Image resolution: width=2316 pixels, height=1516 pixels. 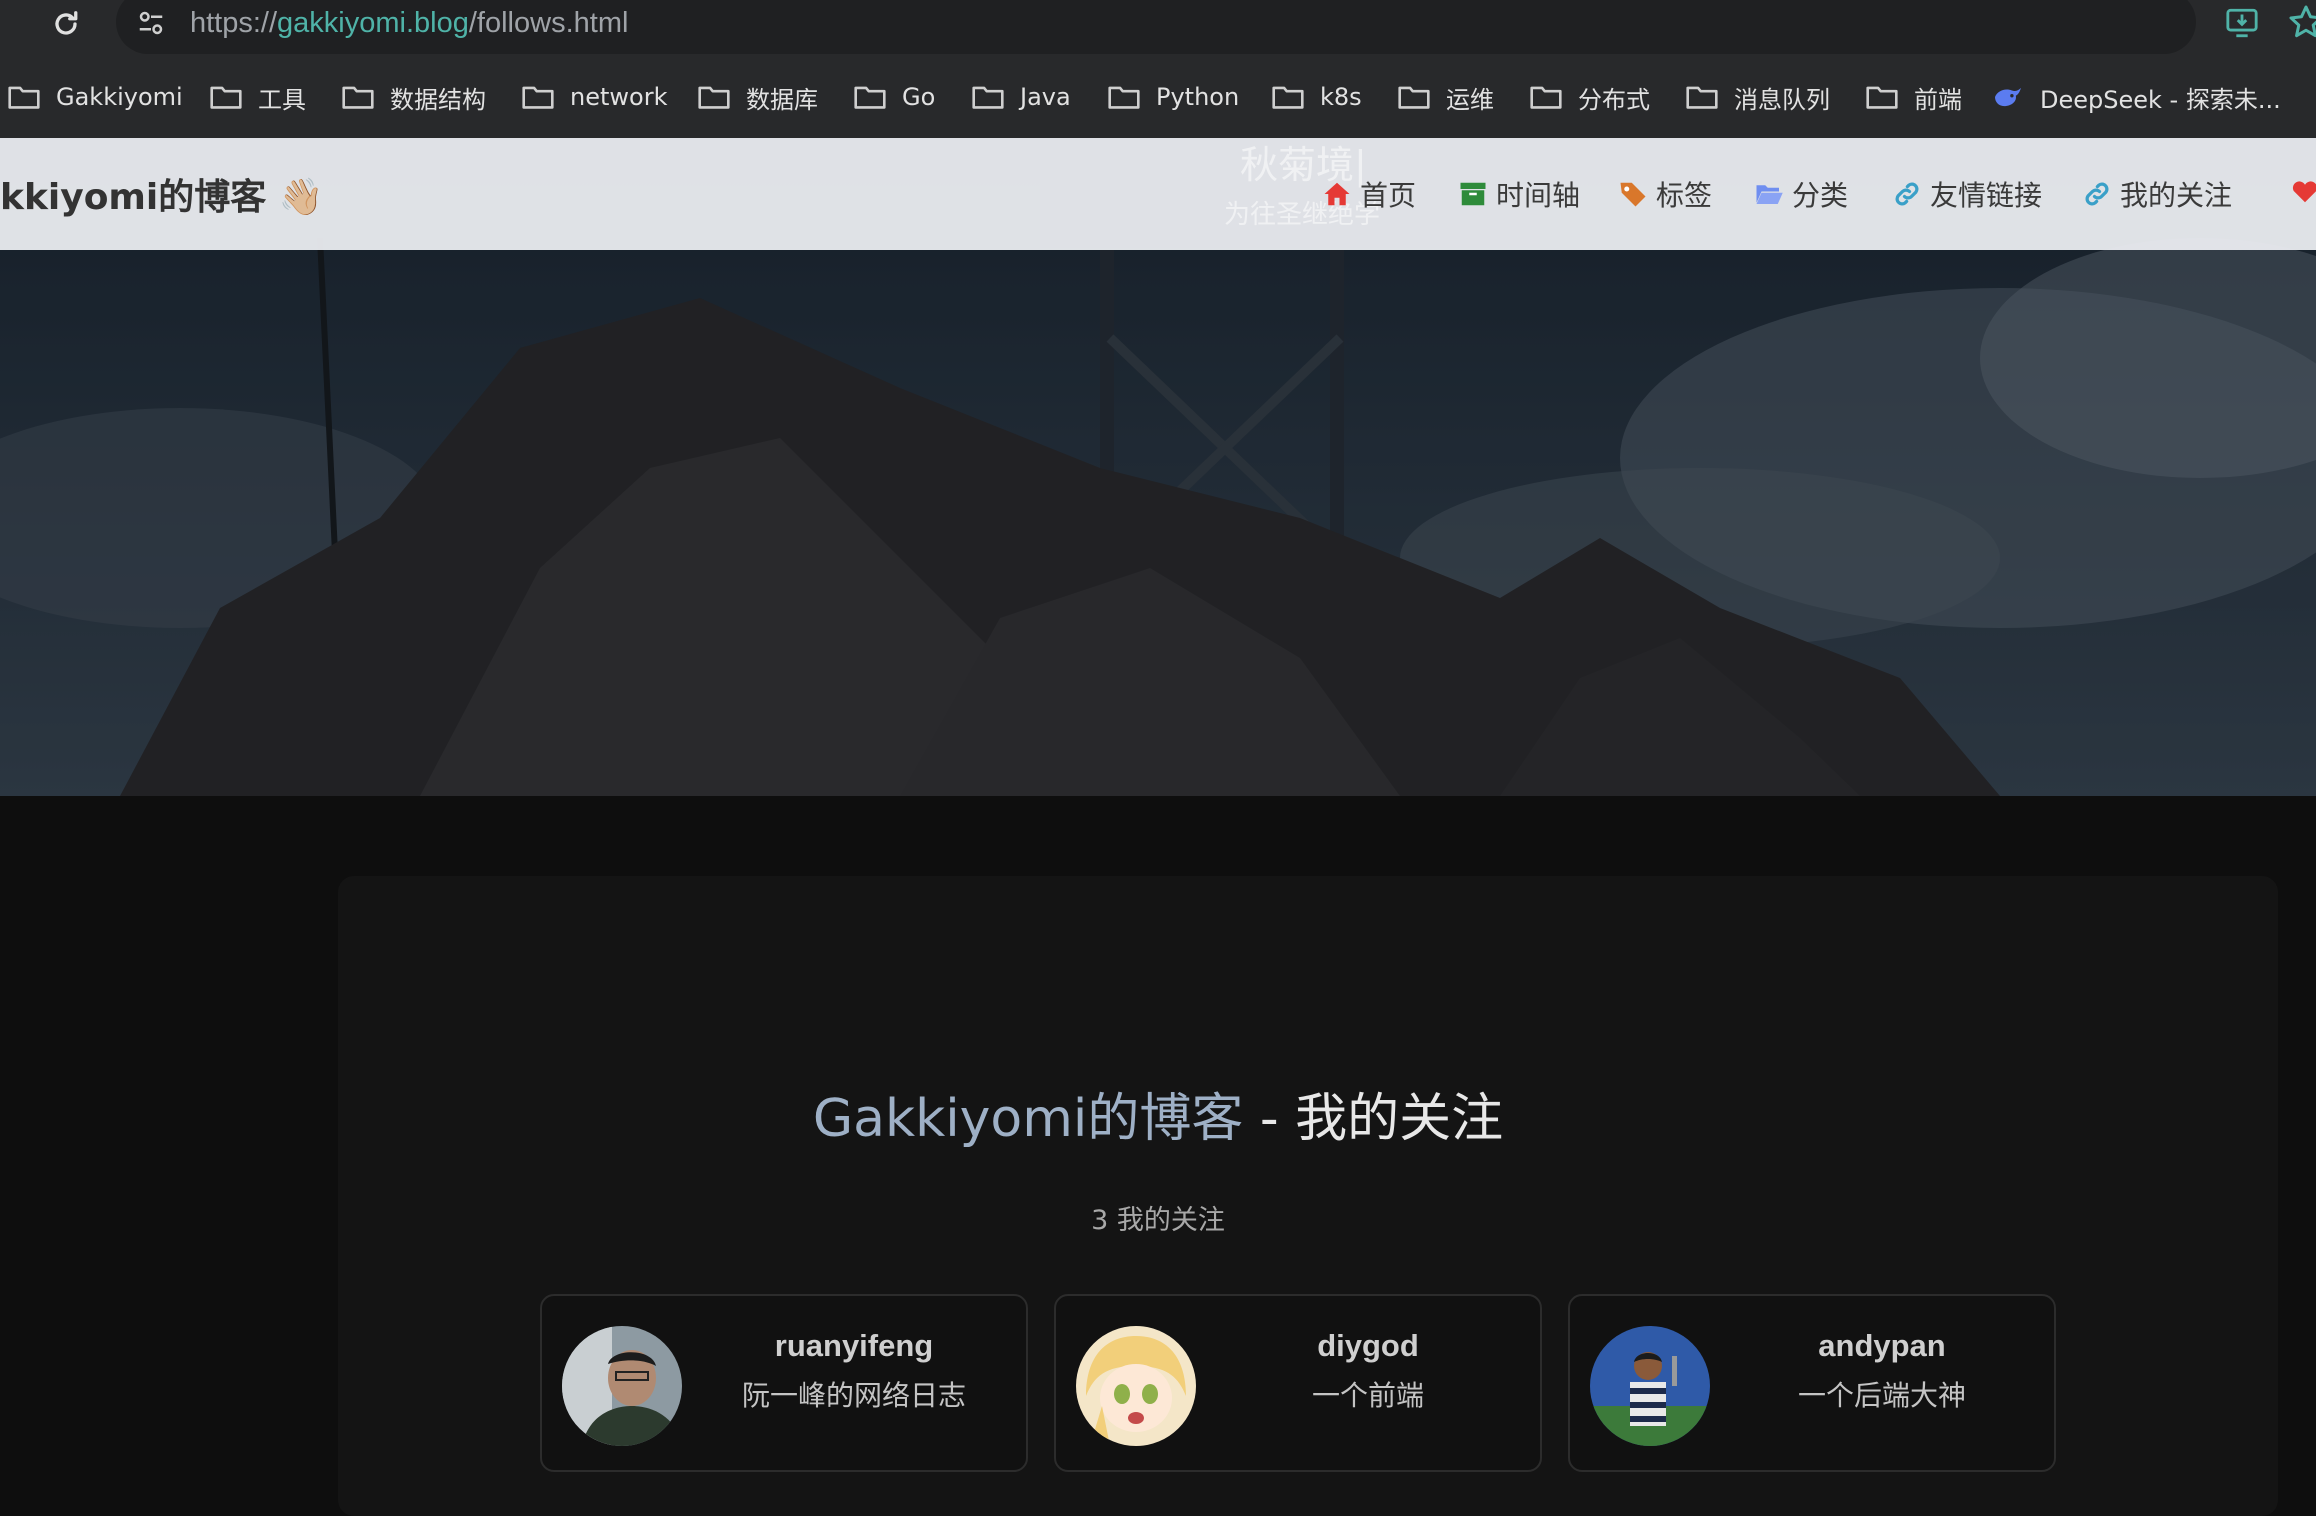 I want to click on follow-card-ruanyifeng: ruanyifeng 阮一峰的网络日志, so click(x=784, y=1383).